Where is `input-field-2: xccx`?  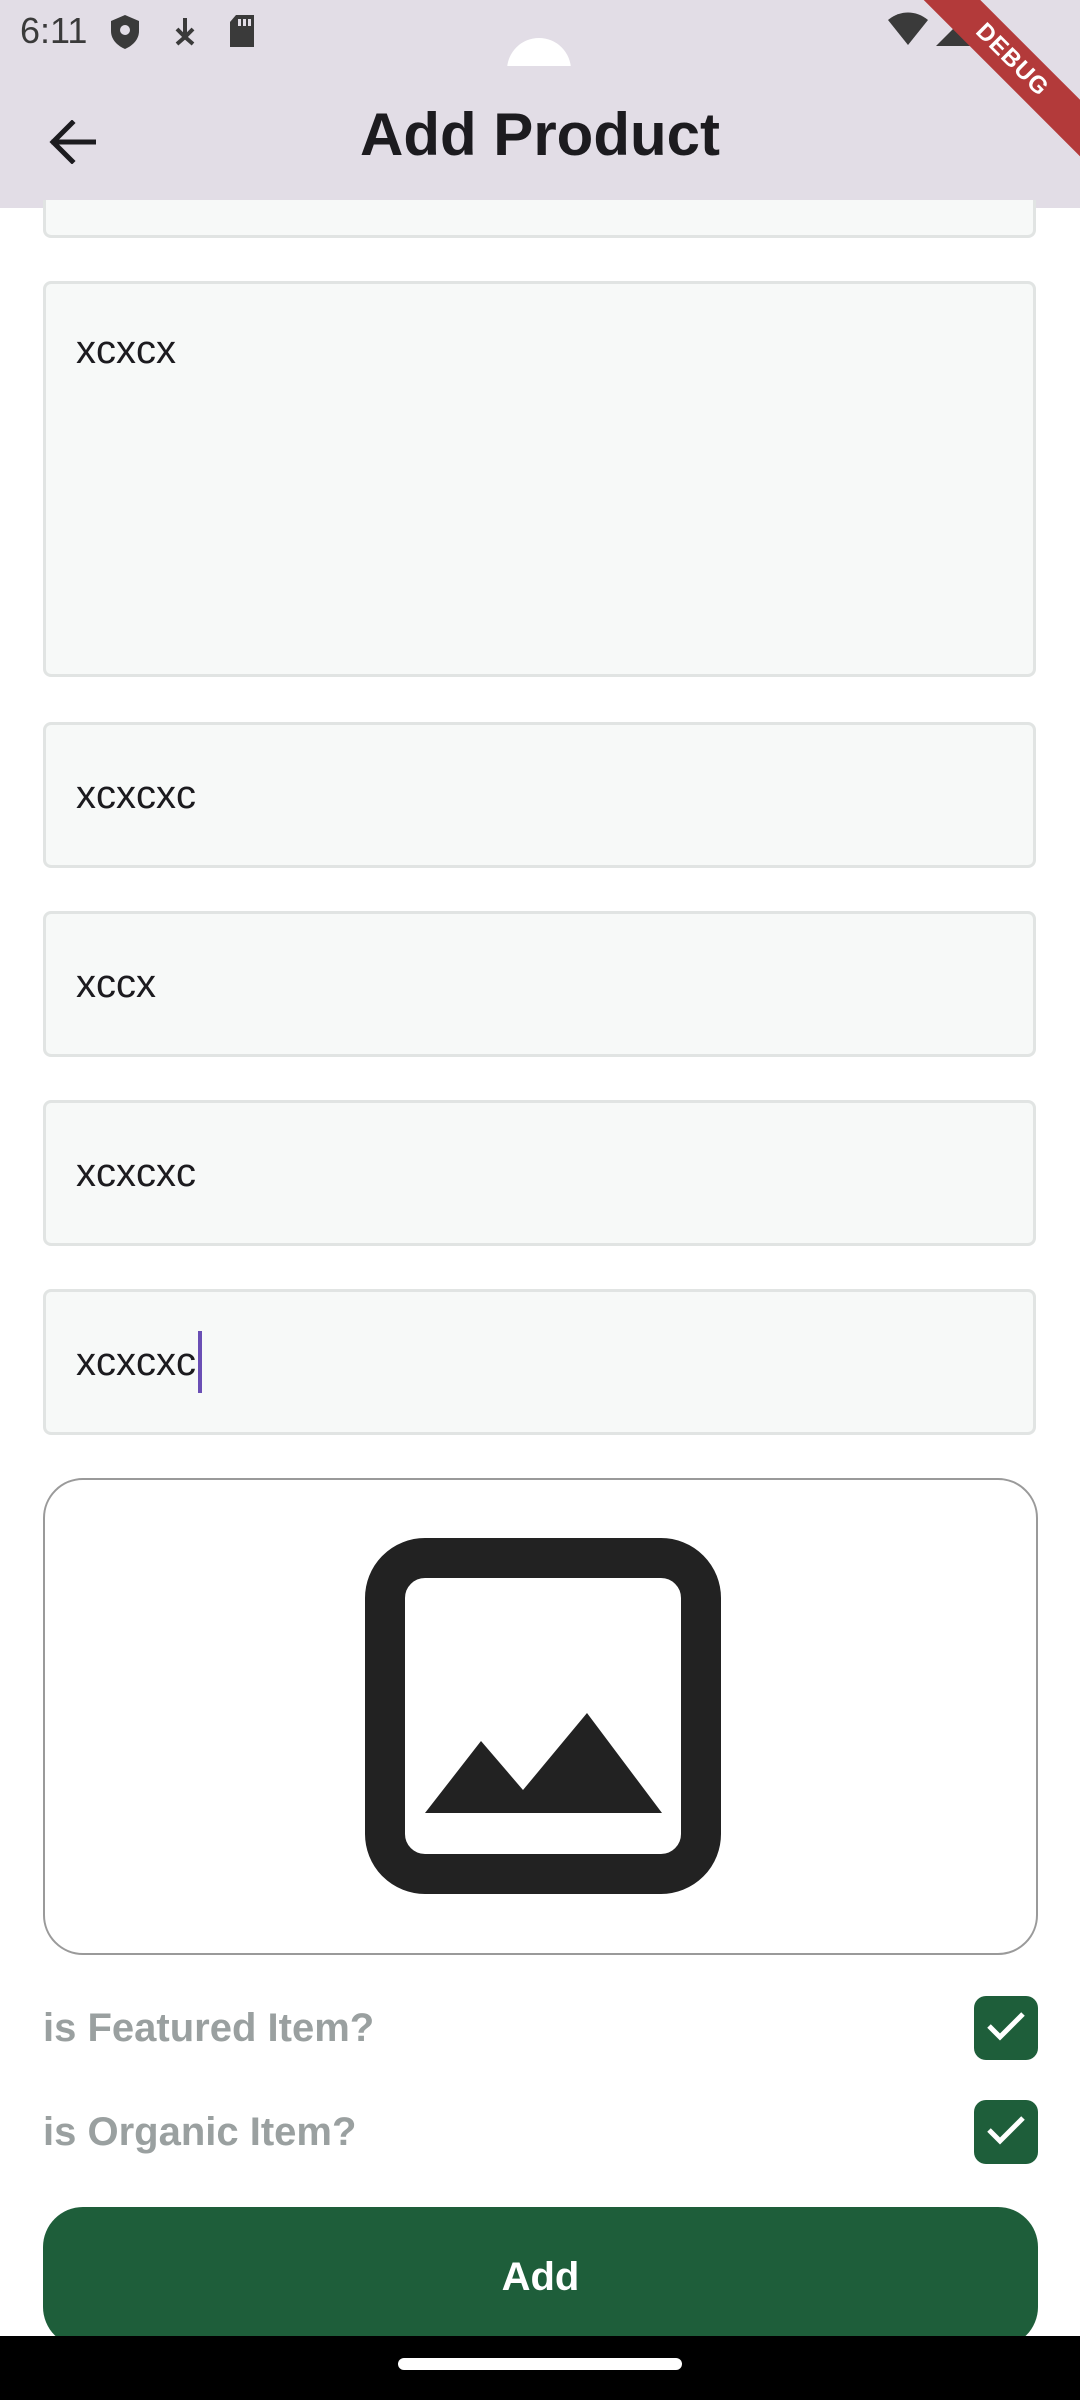 input-field-2: xccx is located at coordinates (539, 984).